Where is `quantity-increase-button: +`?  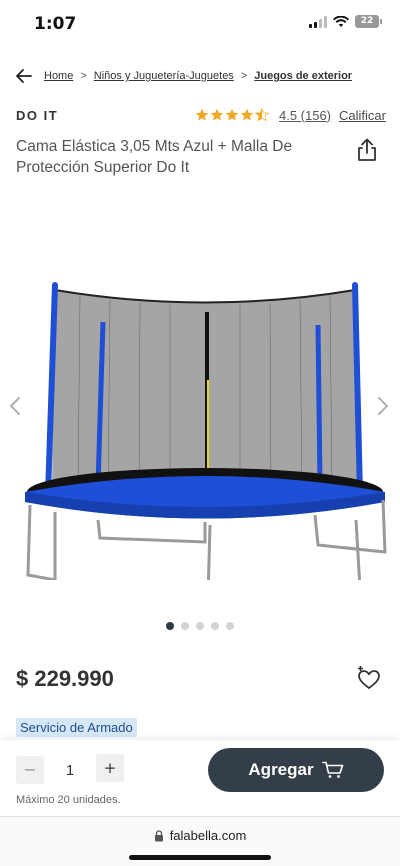
quantity-increase-button: + is located at coordinates (110, 768).